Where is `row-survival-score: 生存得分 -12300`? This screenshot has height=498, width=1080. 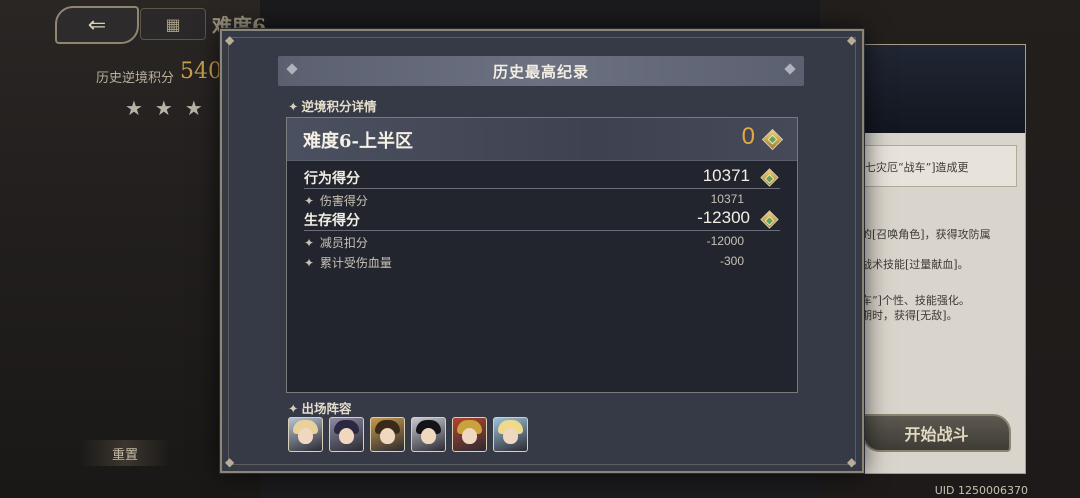
row-survival-score: 生存得分 -12300 is located at coordinates (542, 219).